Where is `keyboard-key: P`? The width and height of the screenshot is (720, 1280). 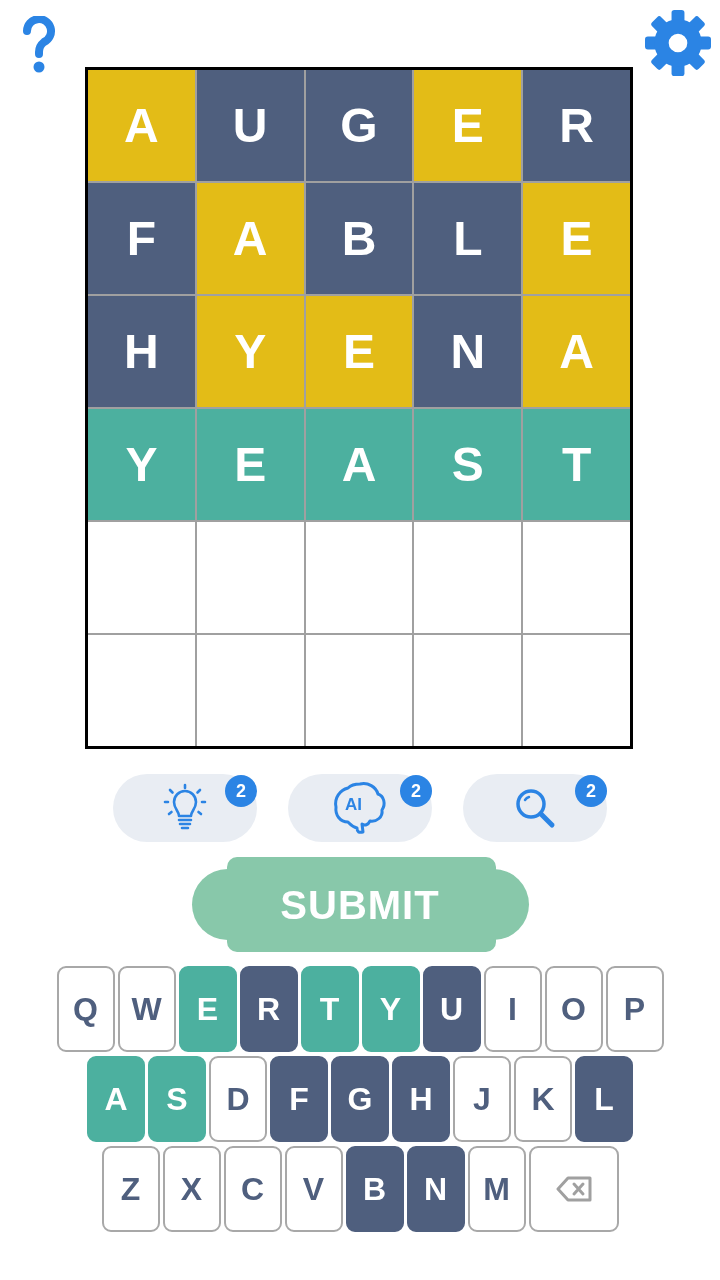
keyboard-key: P is located at coordinates (634, 1009).